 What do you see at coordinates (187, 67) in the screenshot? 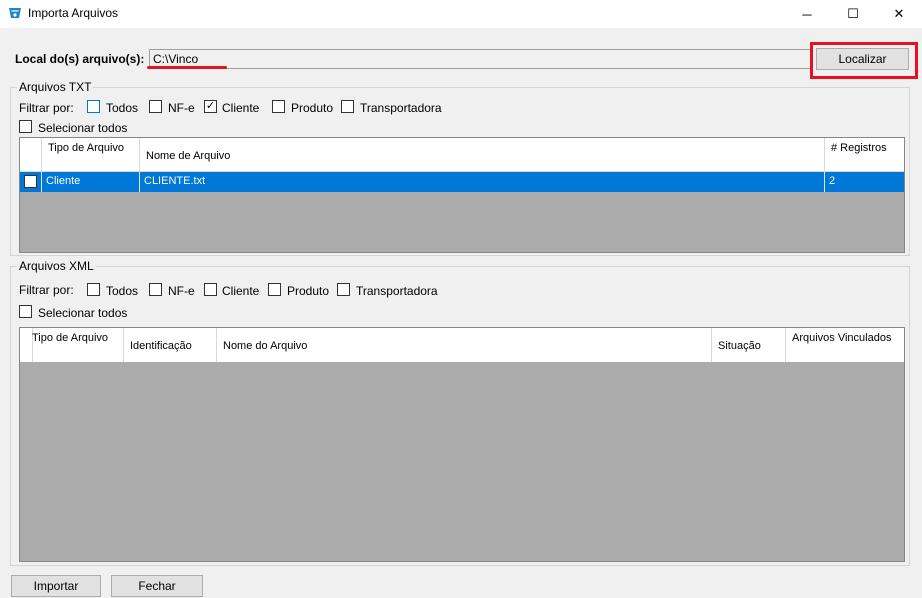
I see `path-annotation-underline` at bounding box center [187, 67].